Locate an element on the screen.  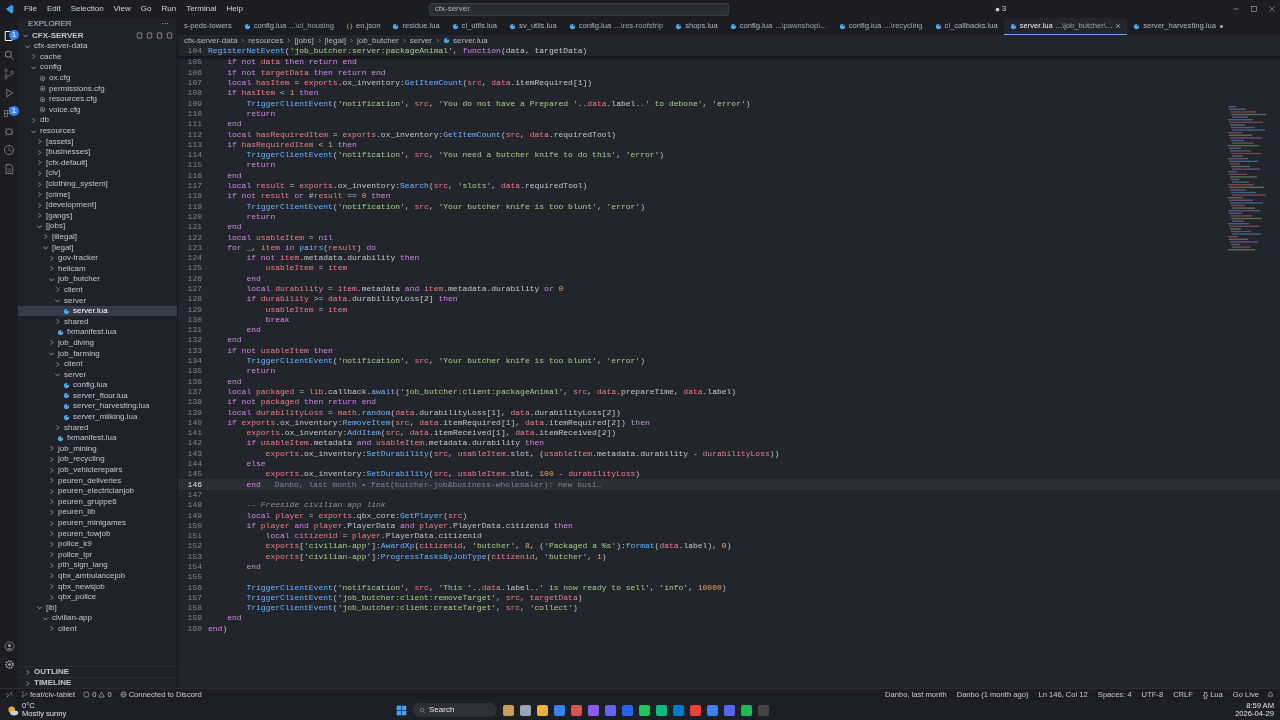
tree-item: config.lua is located at coordinates (97, 385).